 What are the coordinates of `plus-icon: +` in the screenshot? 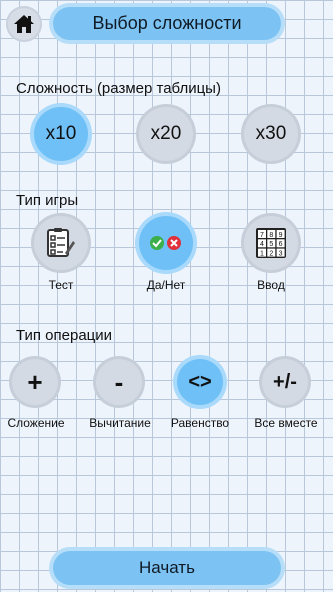 It's located at (35, 381).